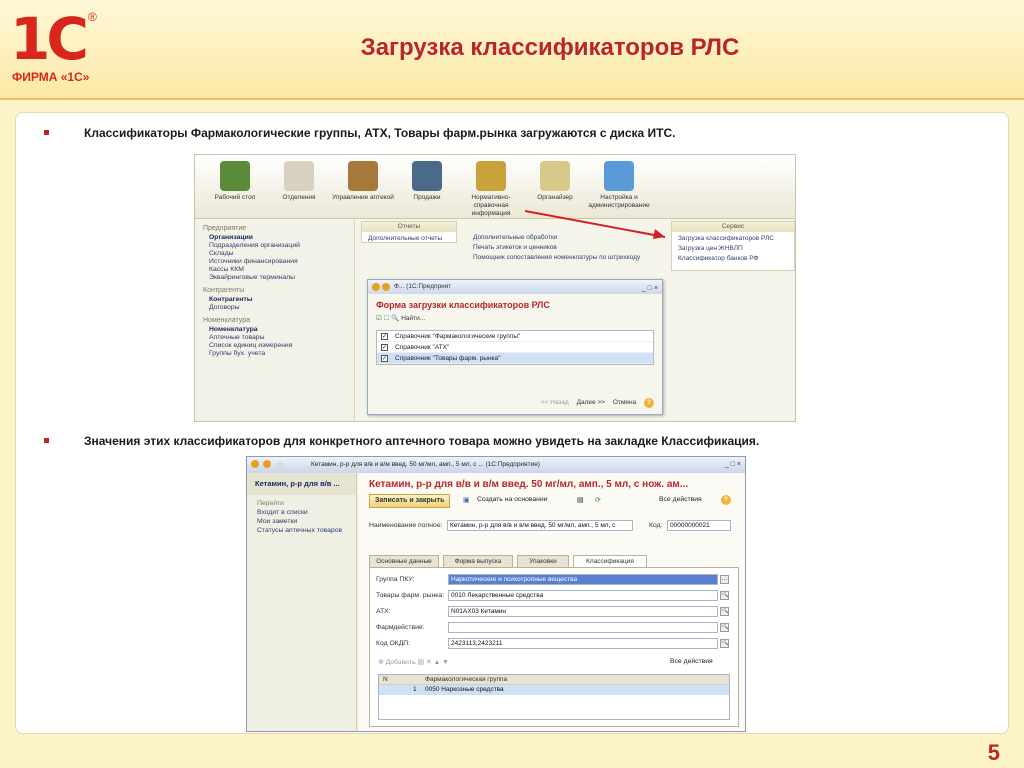  Describe the element at coordinates (363, 181) in the screenshot. I see `toolbar-section-2: Управление аптекой` at that location.